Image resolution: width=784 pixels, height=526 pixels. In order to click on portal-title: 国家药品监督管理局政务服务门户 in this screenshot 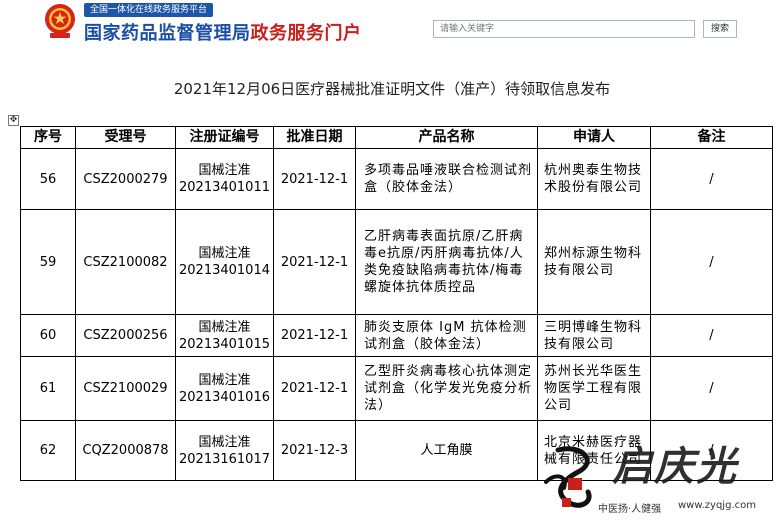, I will do `click(223, 32)`.